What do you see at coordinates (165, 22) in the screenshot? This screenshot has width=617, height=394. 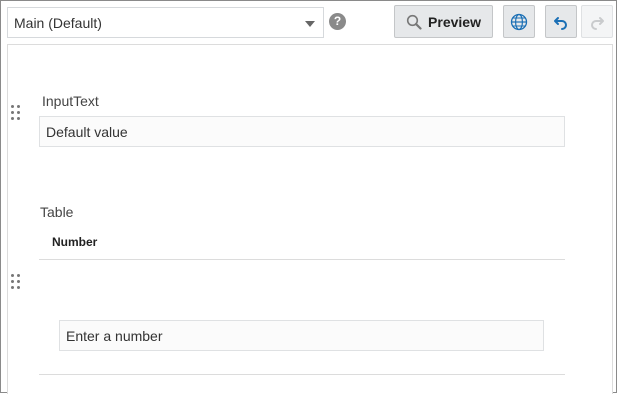 I see `layout-select: Main (Default)` at bounding box center [165, 22].